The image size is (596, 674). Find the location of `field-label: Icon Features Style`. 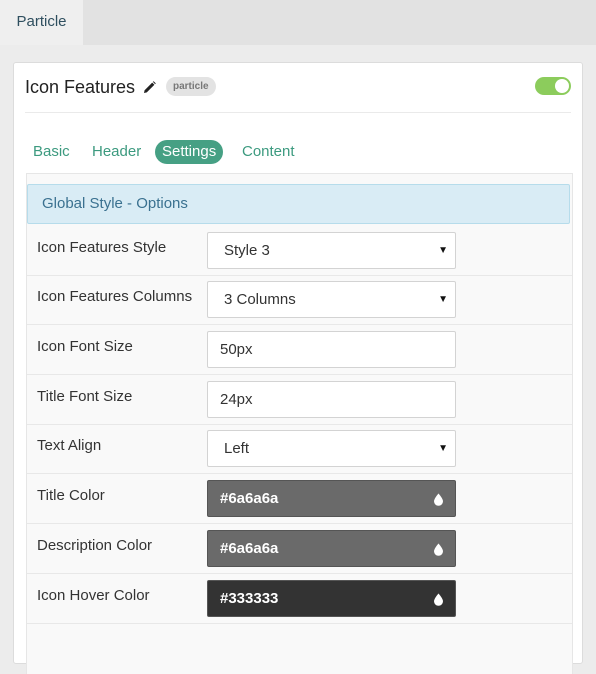

field-label: Icon Features Style is located at coordinates (102, 247).